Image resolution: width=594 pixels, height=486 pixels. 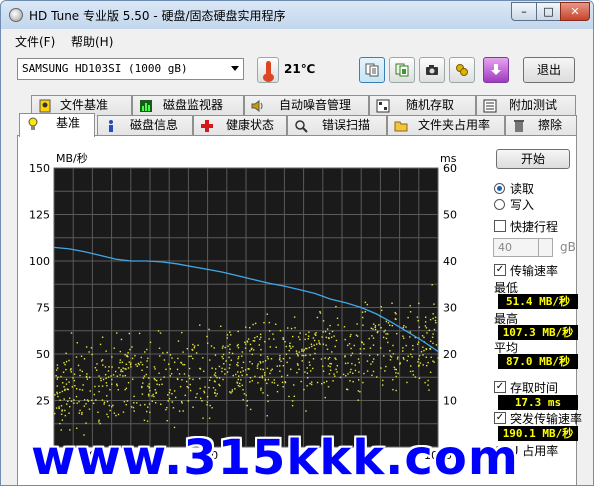 I want to click on menu-file: 文件(F), so click(x=35, y=41).